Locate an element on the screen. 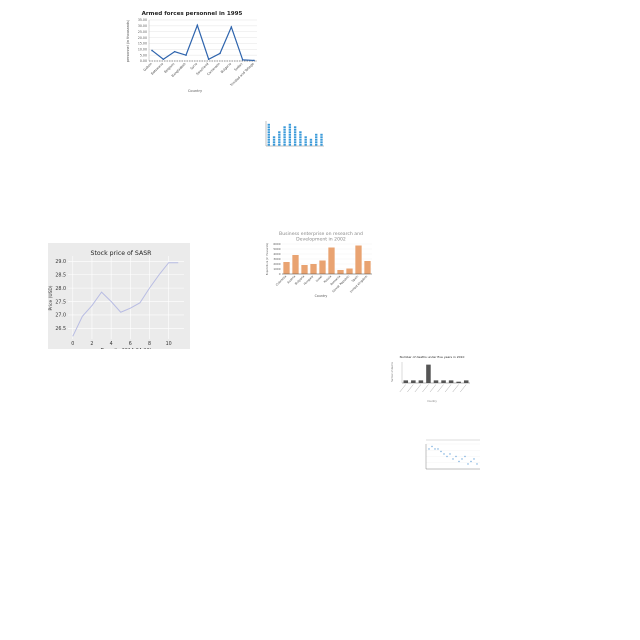  y-tick-label: 35.00 is located at coordinates (142, 20).